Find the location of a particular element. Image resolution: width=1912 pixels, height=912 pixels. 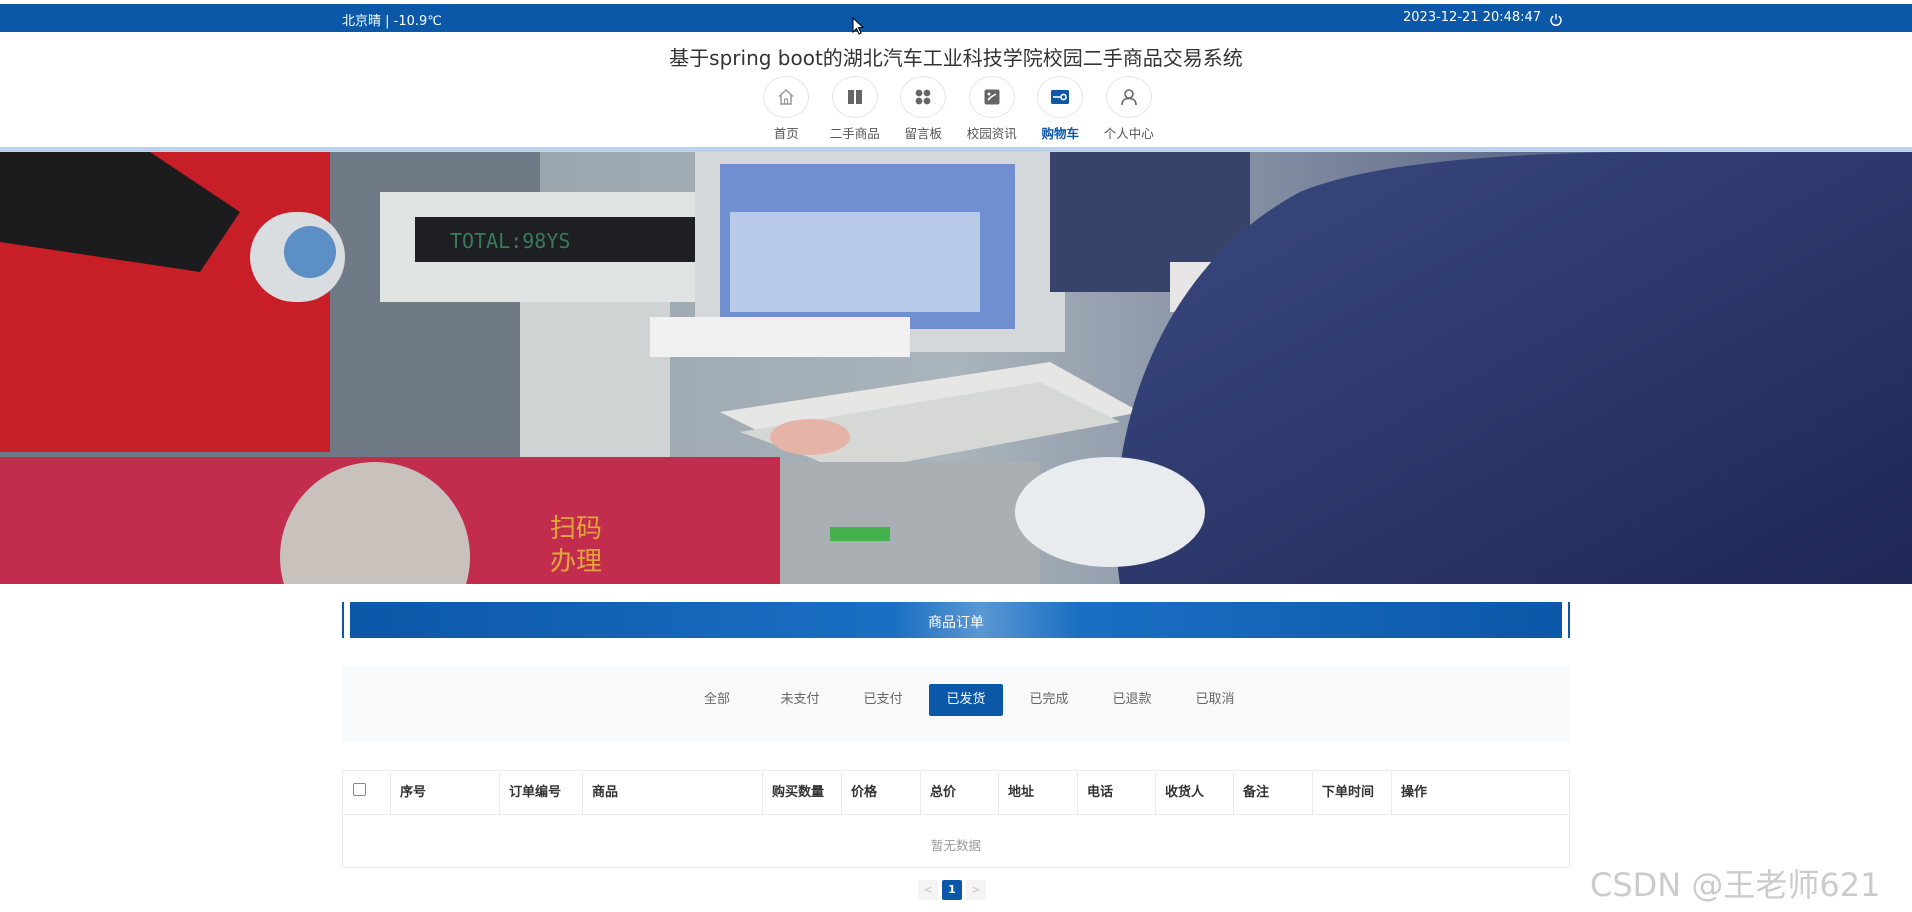

svg-text: 扫码 is located at coordinates (576, 529).